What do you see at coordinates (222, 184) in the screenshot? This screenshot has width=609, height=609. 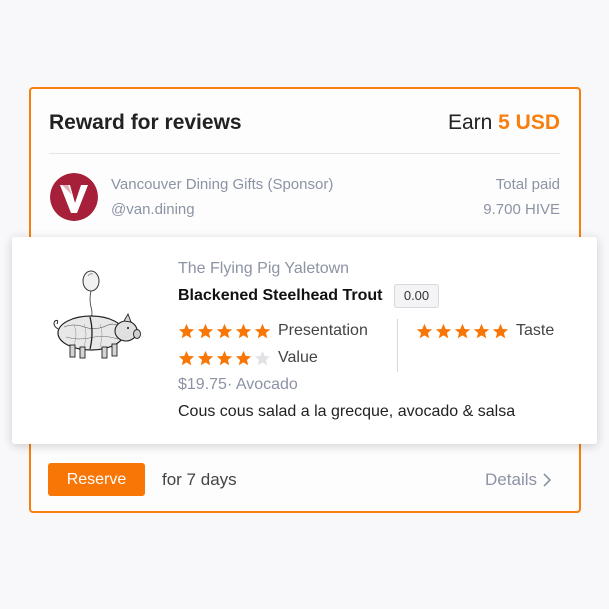 I see `sponsor-name: Vancouver Dining Gifts (Sponsor)` at bounding box center [222, 184].